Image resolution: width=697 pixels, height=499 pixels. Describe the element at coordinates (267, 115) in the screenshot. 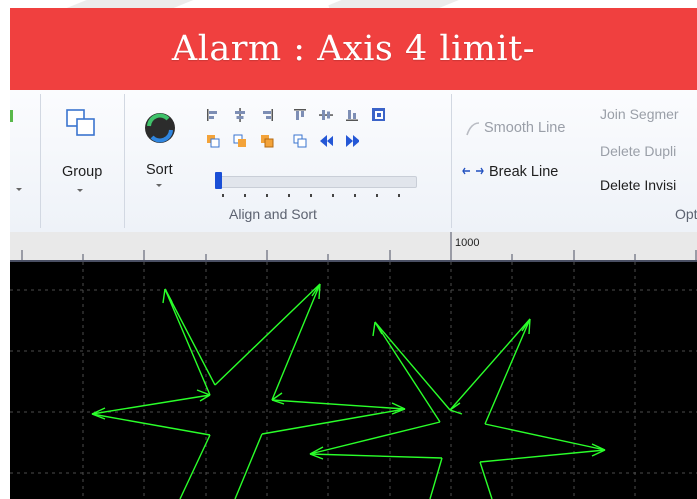

I see `align-right-icon` at that location.